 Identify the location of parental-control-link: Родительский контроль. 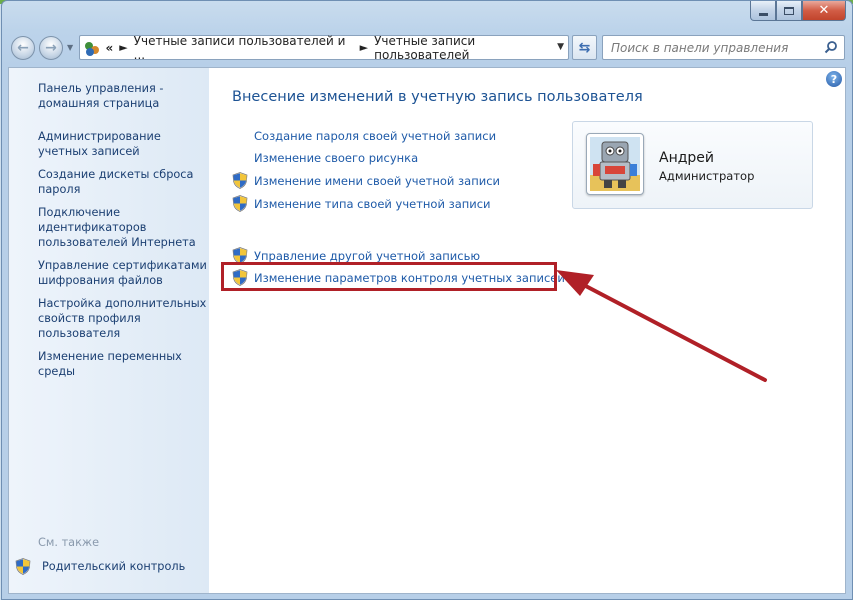
(100, 566).